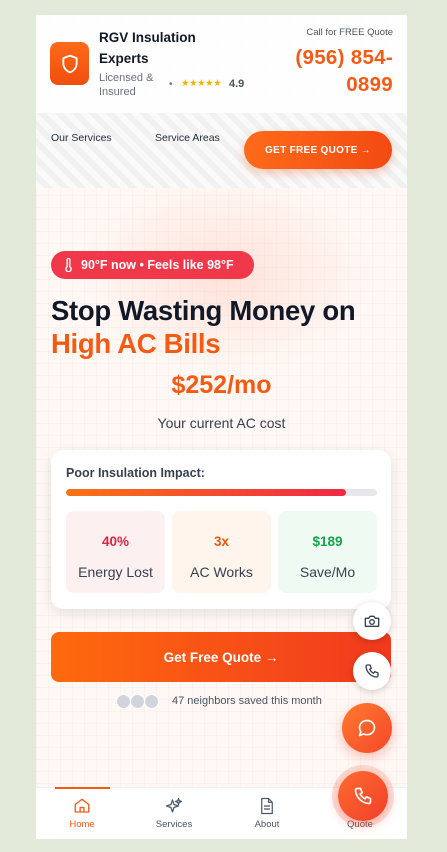 Image resolution: width=447 pixels, height=852 pixels. I want to click on bottom-nav-label: About, so click(267, 824).